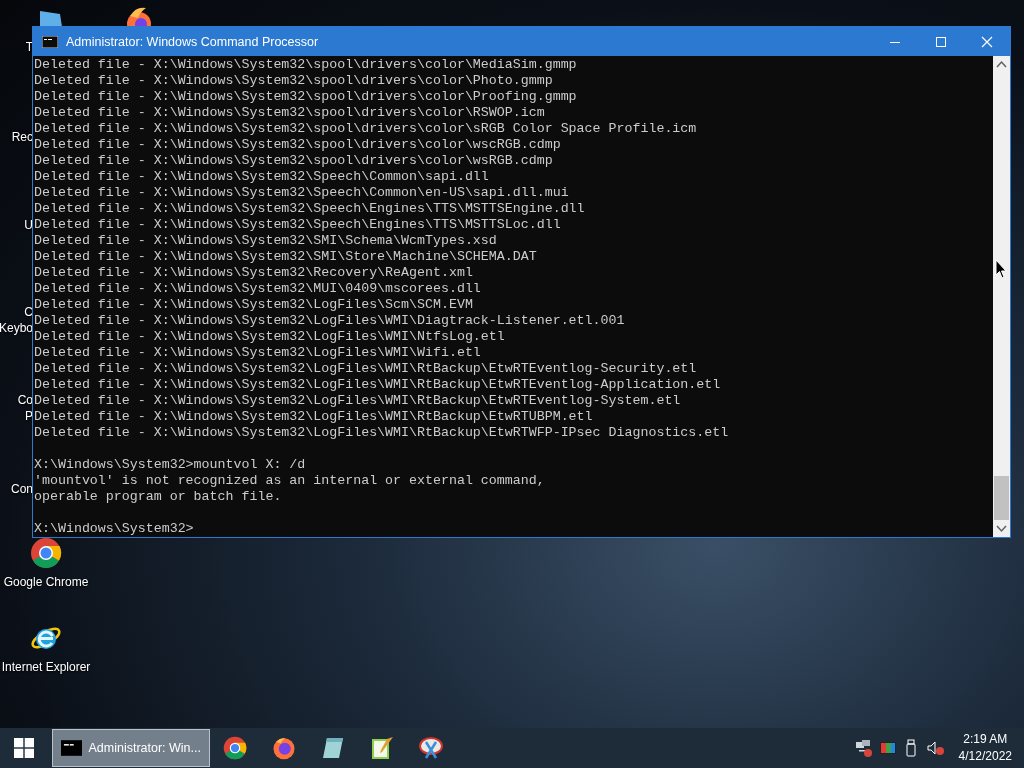 This screenshot has height=768, width=1024. What do you see at coordinates (24, 748) in the screenshot?
I see `windows-logo-icon` at bounding box center [24, 748].